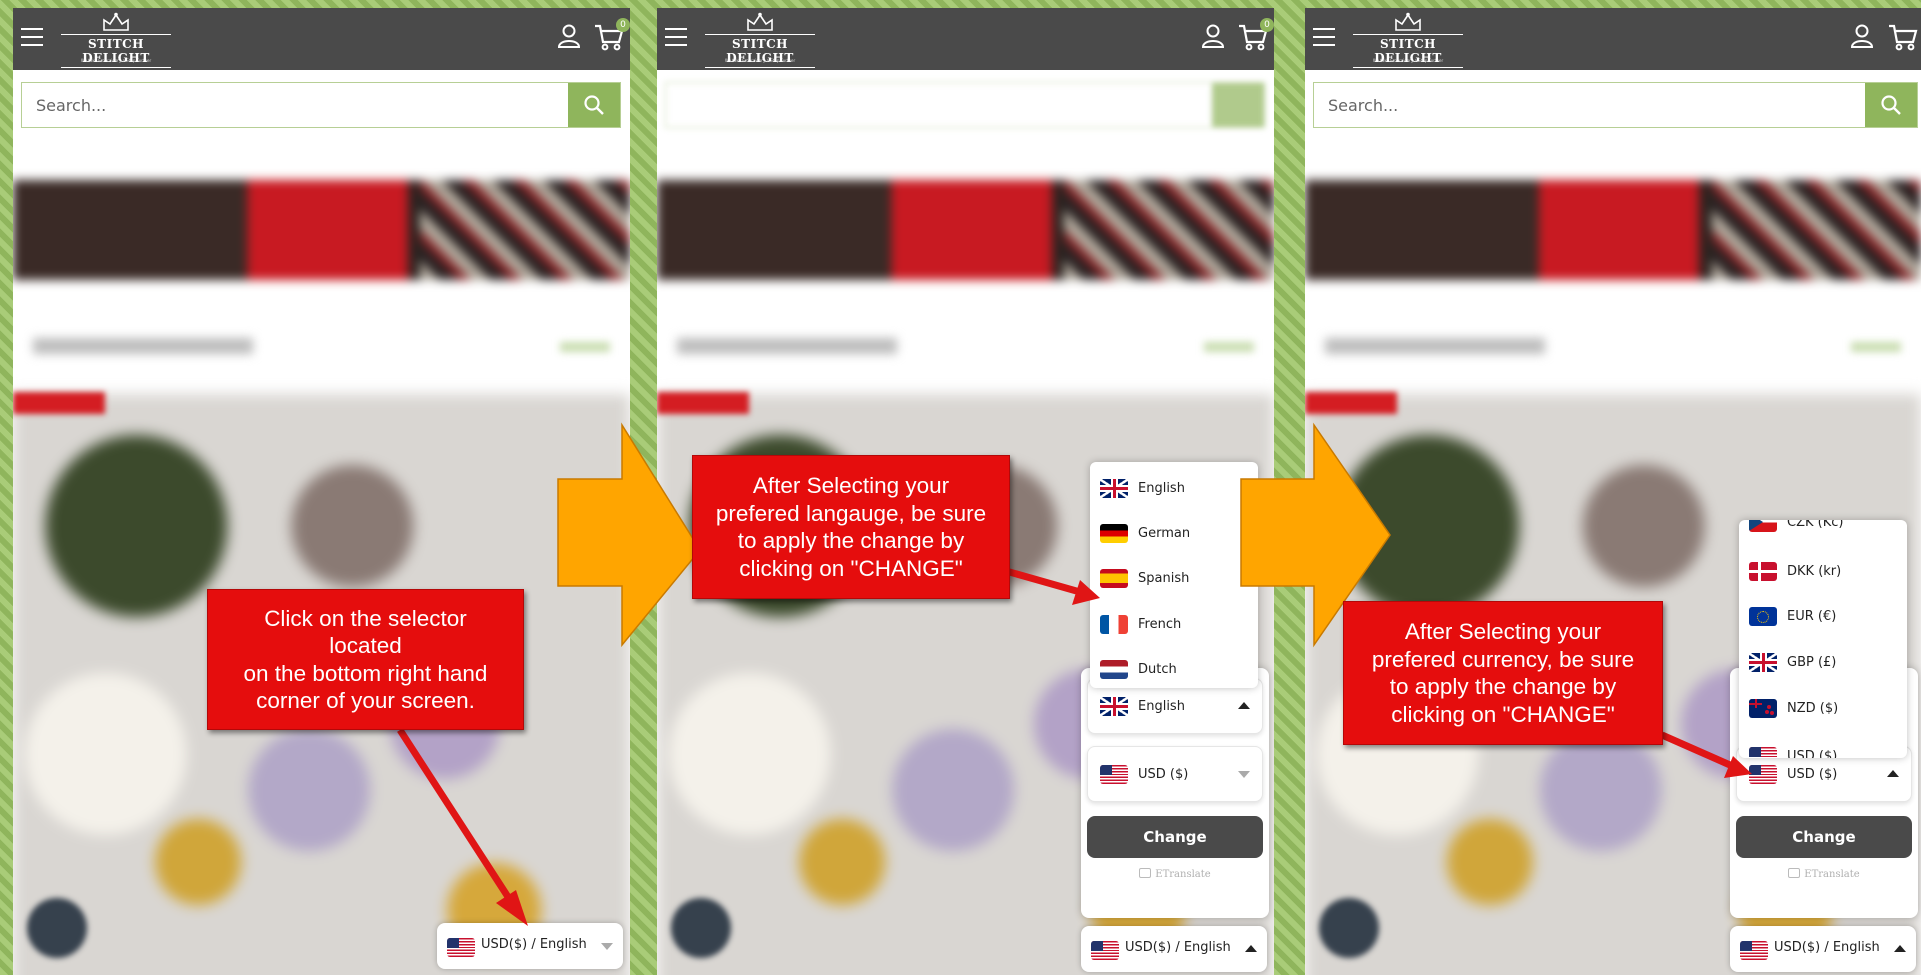 The height and width of the screenshot is (975, 1921). I want to click on cart-icon, so click(1903, 37).